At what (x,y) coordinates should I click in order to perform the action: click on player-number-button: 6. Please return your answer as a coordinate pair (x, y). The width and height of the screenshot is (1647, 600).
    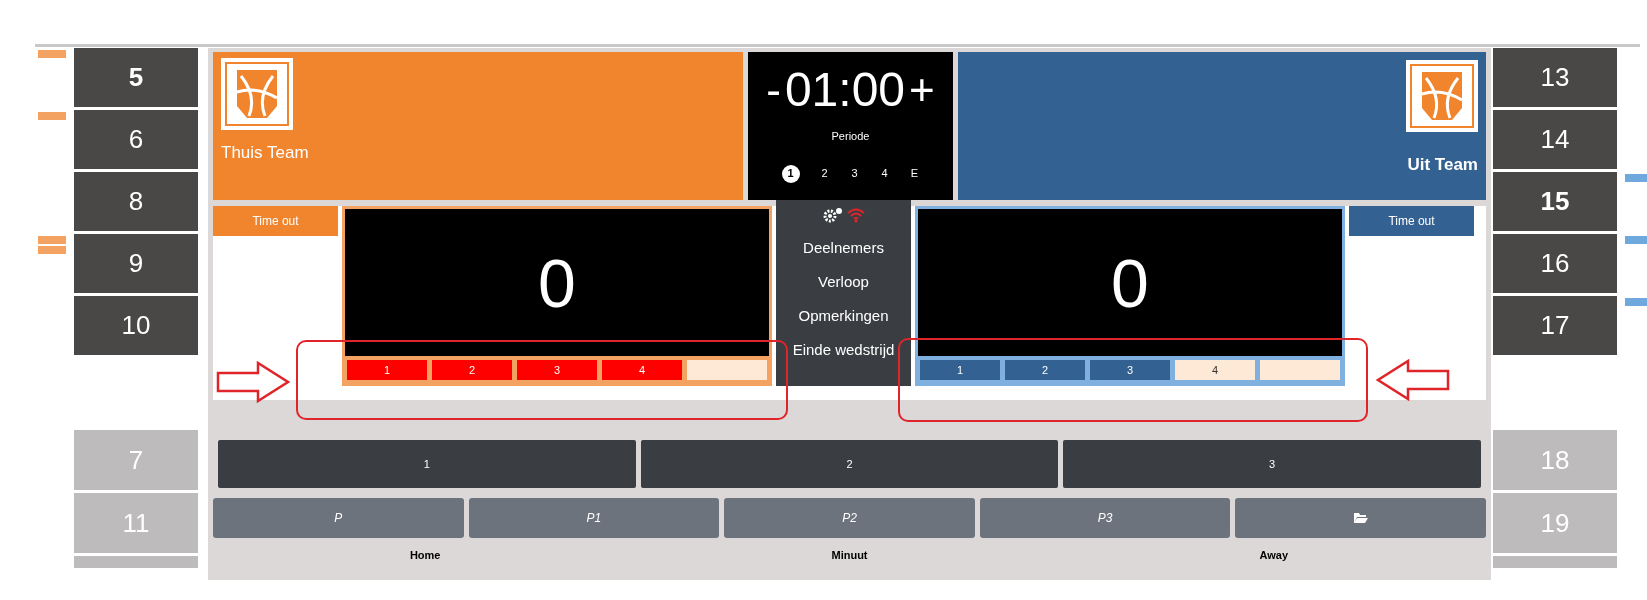
    Looking at the image, I should click on (136, 139).